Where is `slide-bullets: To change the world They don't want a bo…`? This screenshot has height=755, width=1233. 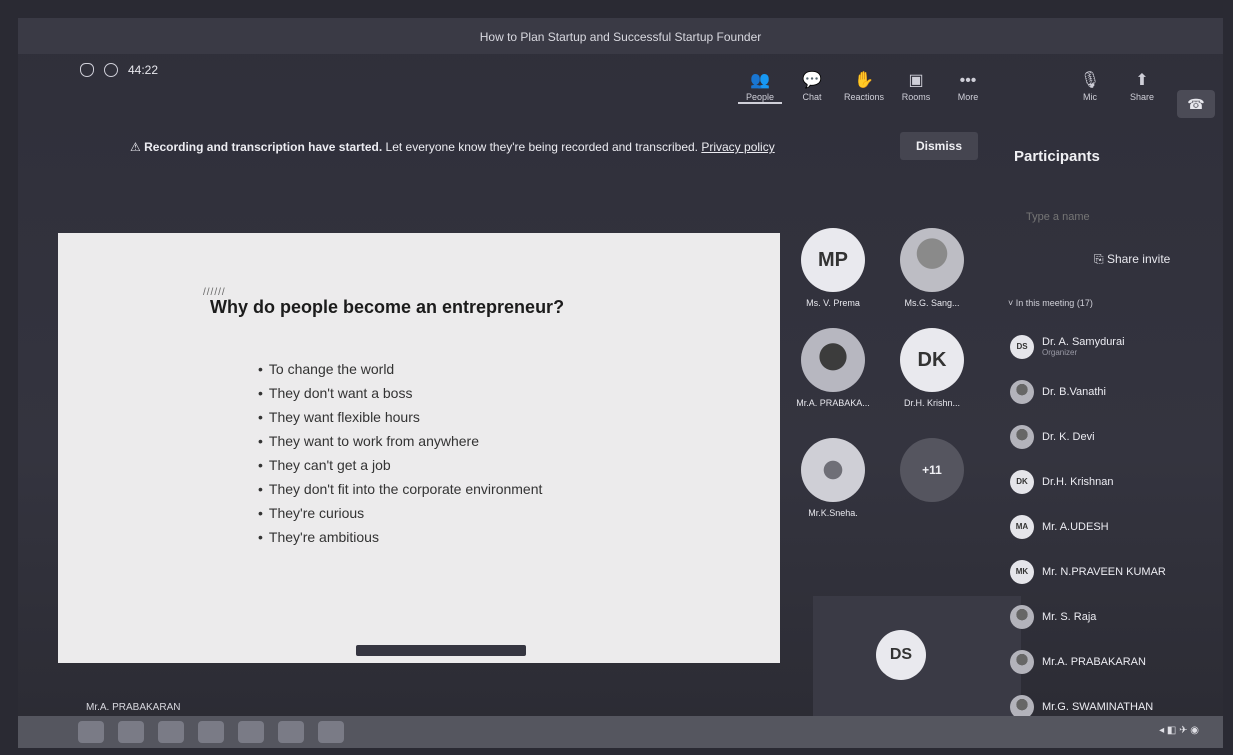 slide-bullets: To change the world They don't want a bo… is located at coordinates (400, 453).